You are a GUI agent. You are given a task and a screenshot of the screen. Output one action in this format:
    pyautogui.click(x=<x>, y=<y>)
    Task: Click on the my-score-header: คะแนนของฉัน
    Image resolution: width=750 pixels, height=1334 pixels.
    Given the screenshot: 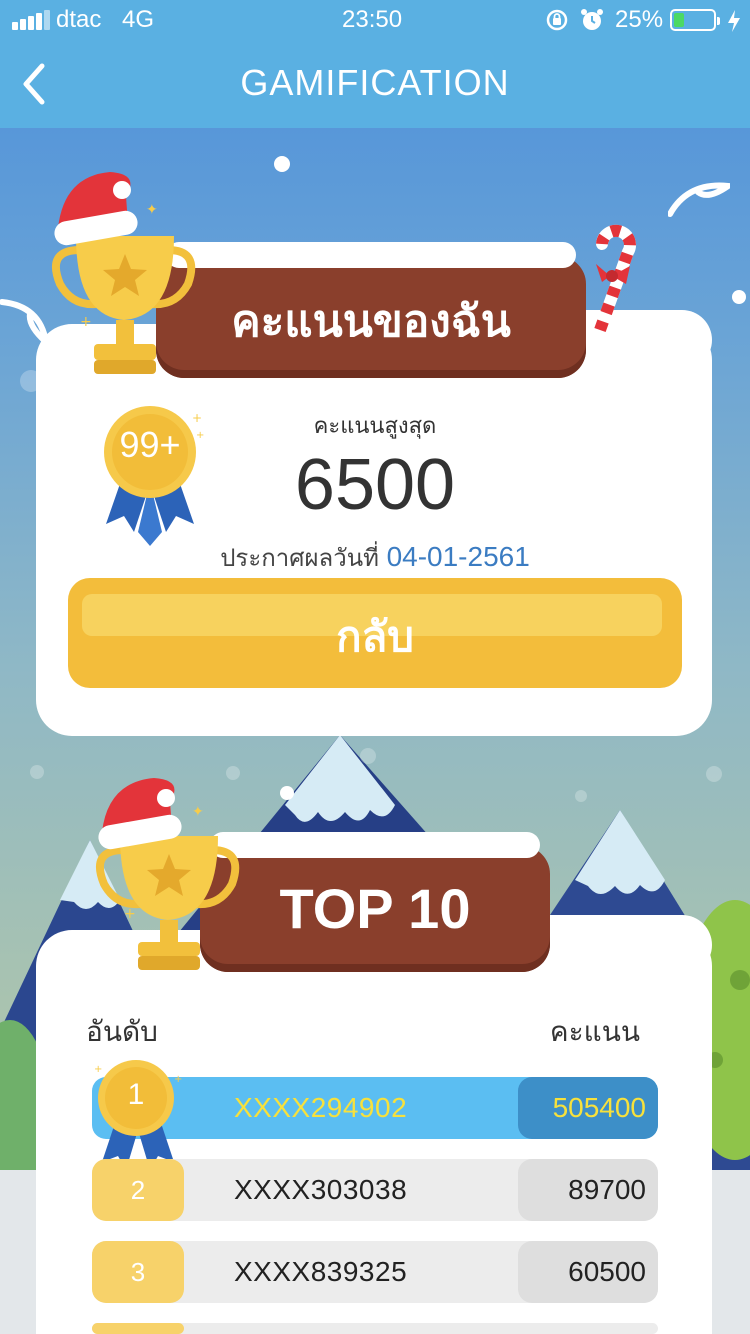 What is the action you would take?
    pyautogui.click(x=371, y=321)
    